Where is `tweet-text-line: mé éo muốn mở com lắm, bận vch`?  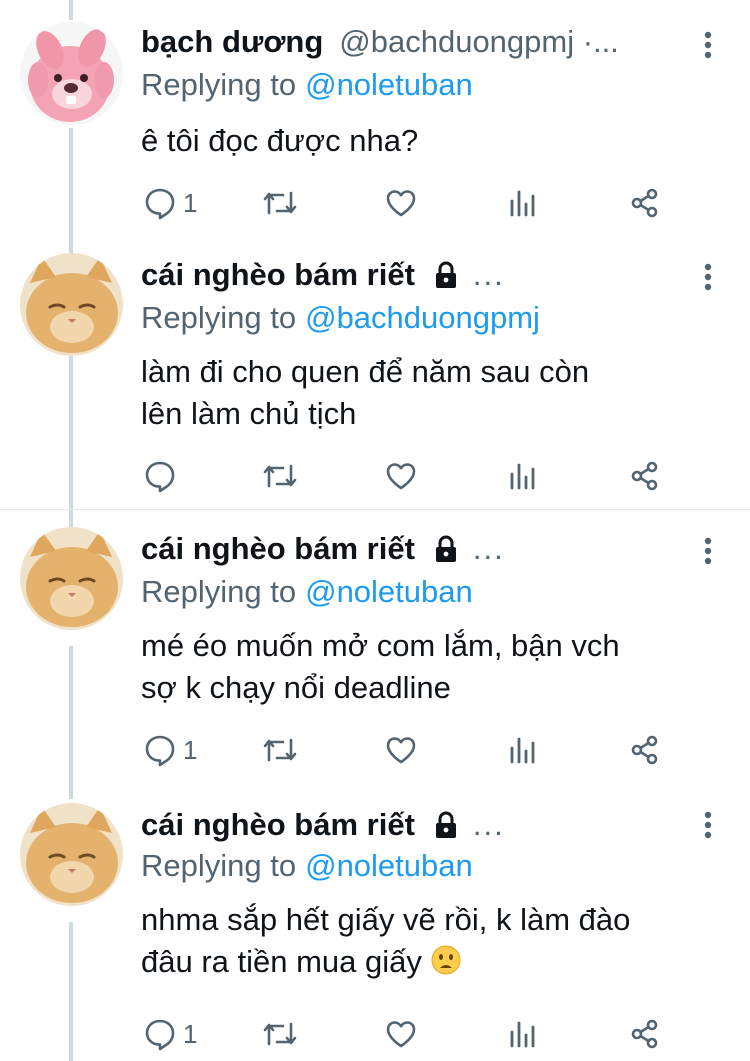 tweet-text-line: mé éo muốn mở com lắm, bận vch is located at coordinates (380, 645).